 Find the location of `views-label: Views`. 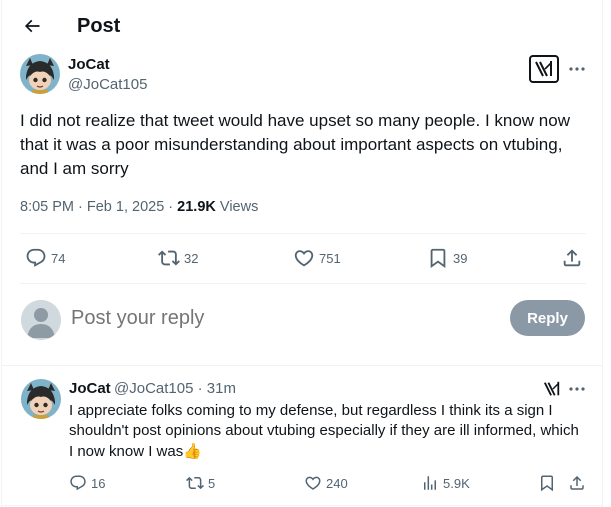

views-label: Views is located at coordinates (237, 207).